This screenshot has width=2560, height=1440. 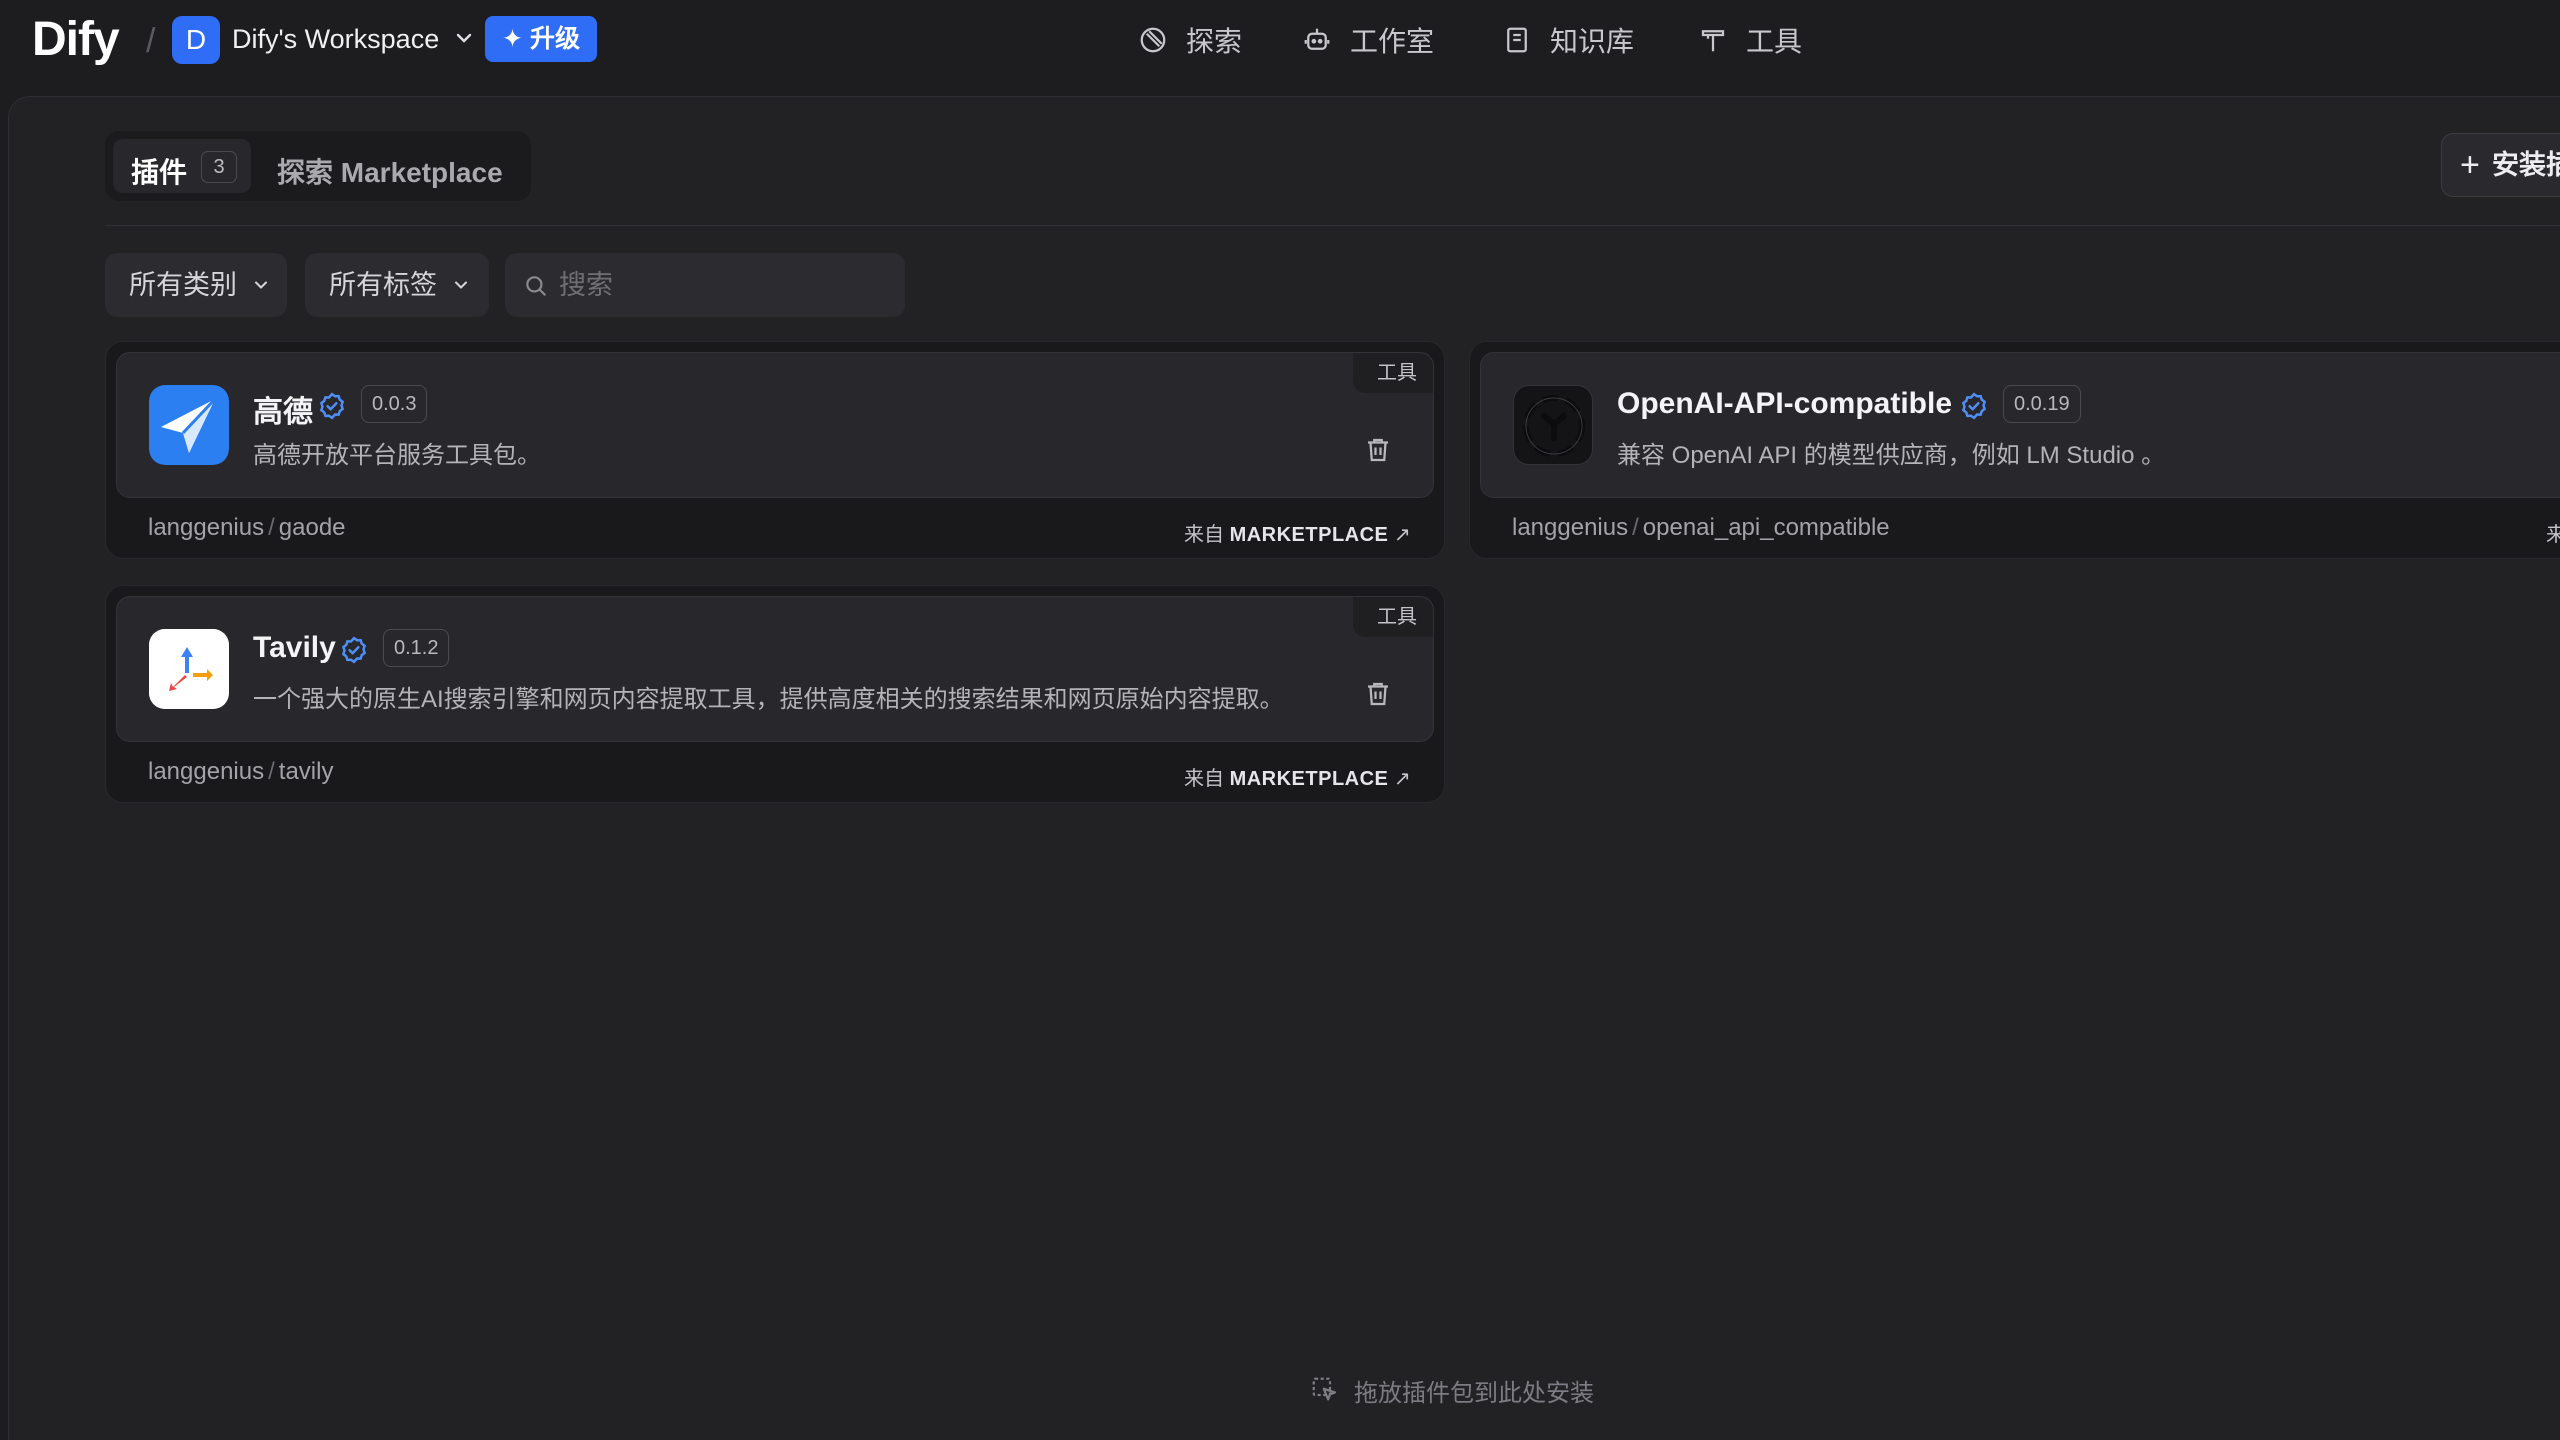 What do you see at coordinates (1553, 425) in the screenshot?
I see `openai-compatible-logo-icon` at bounding box center [1553, 425].